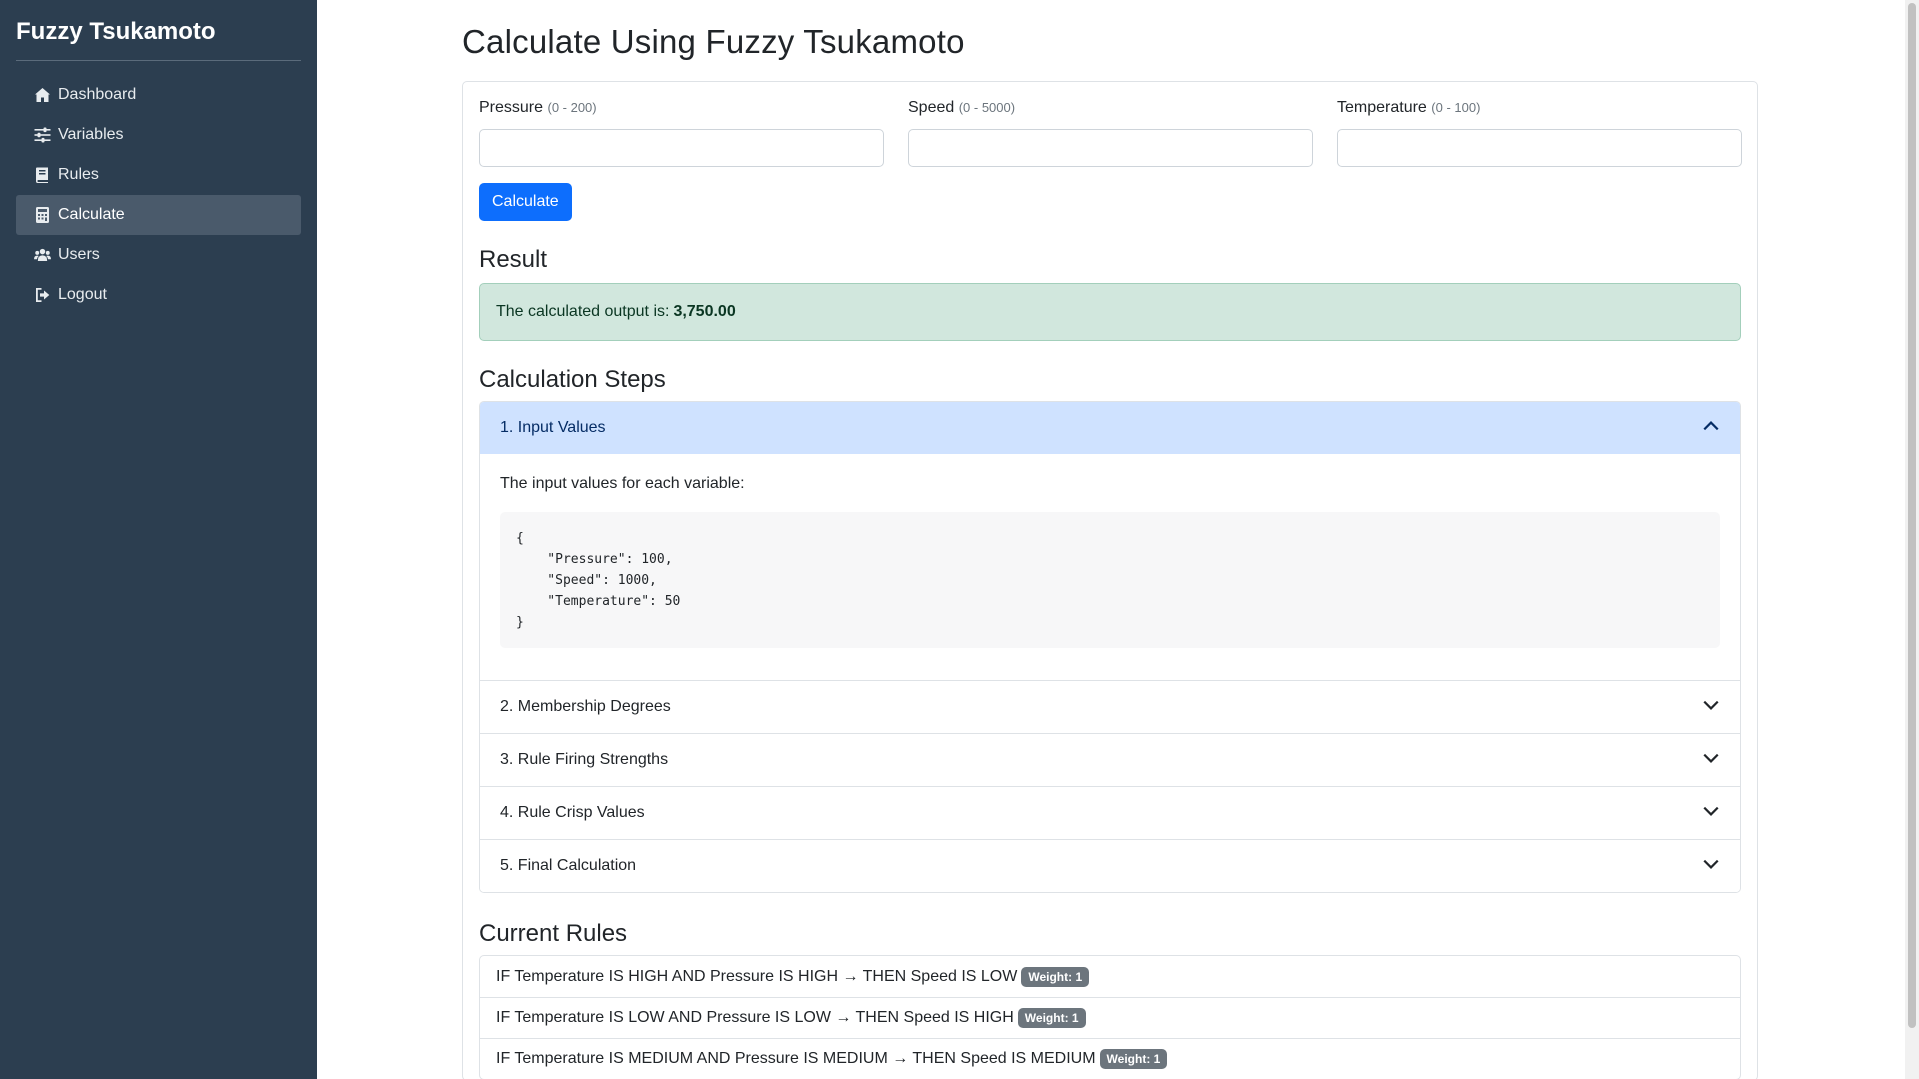 Image resolution: width=1919 pixels, height=1079 pixels. Describe the element at coordinates (585, 706) in the screenshot. I see `accordion-label: 2. Membership Degrees` at that location.